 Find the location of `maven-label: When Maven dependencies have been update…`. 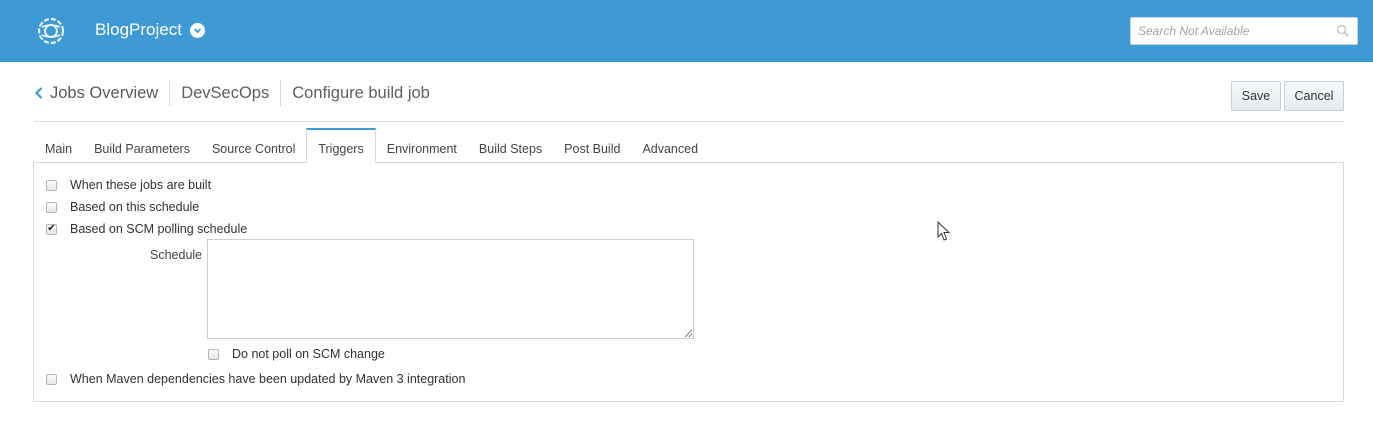

maven-label: When Maven dependencies have been update… is located at coordinates (268, 379).